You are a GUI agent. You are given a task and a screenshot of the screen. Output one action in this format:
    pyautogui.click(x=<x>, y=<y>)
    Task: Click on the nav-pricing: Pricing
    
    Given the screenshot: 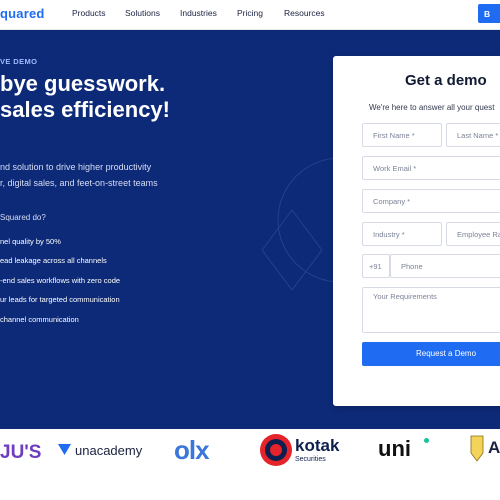 What is the action you would take?
    pyautogui.click(x=250, y=13)
    